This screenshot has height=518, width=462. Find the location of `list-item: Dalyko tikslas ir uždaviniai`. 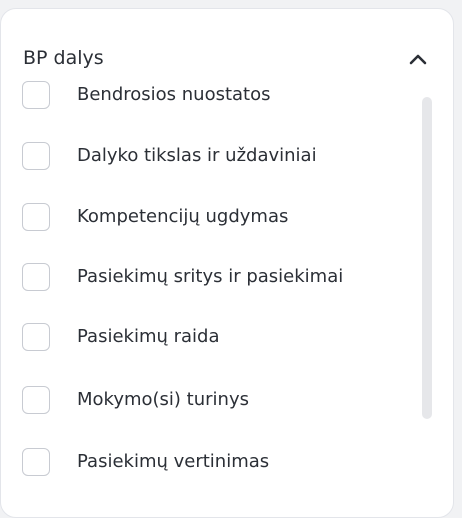

list-item: Dalyko tikslas ir uždaviniai is located at coordinates (222, 156).